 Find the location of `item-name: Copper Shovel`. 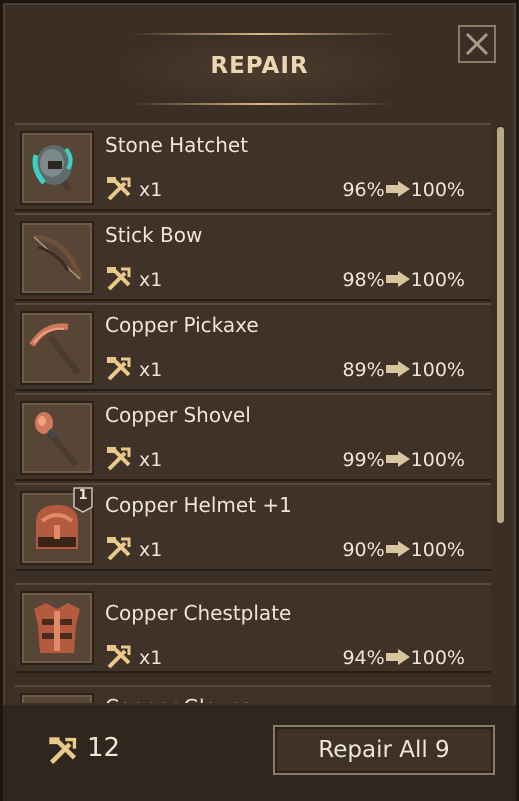

item-name: Copper Shovel is located at coordinates (178, 415).